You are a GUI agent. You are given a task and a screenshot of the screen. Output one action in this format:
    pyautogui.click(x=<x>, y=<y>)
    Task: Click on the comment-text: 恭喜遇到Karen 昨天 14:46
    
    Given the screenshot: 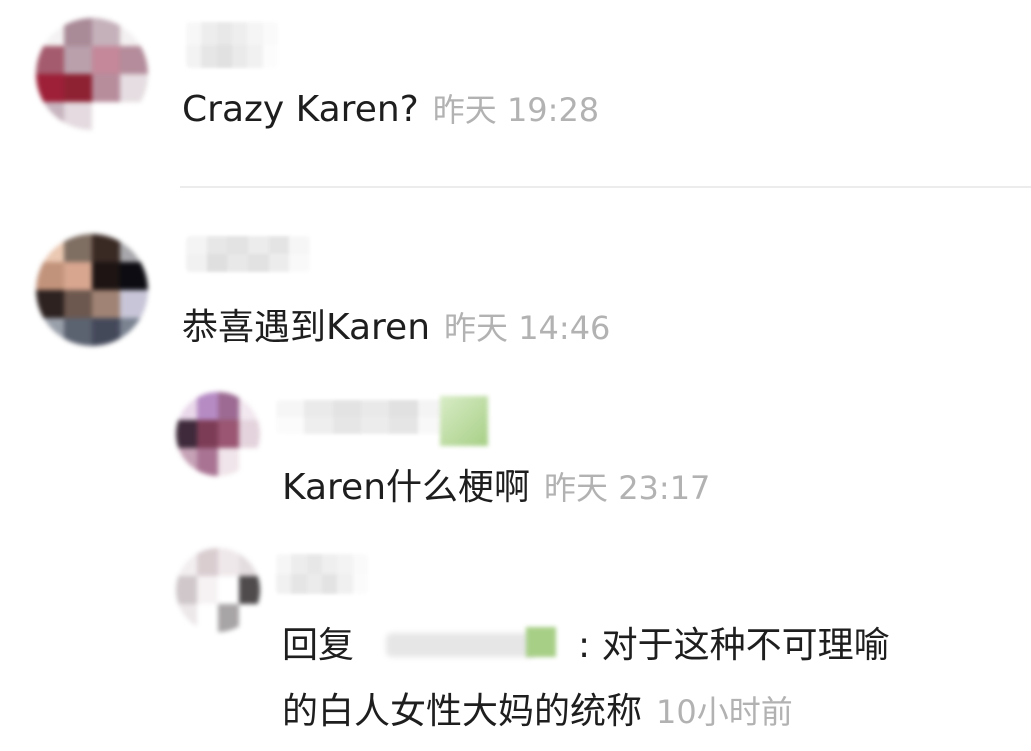 What is the action you would take?
    pyautogui.click(x=396, y=328)
    